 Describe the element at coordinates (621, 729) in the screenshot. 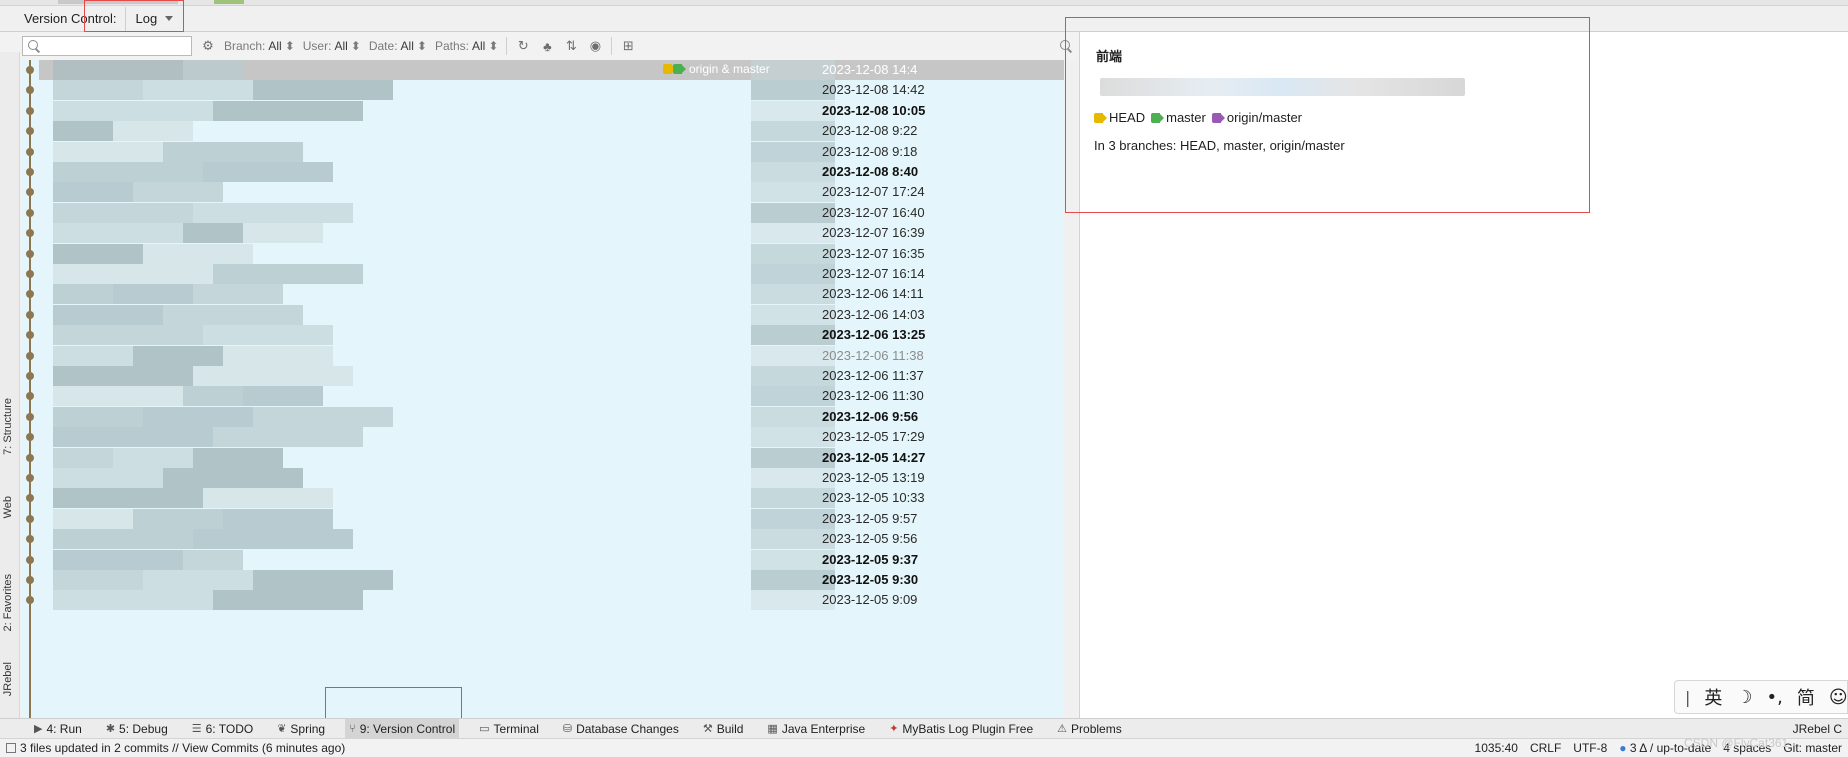

I see `database-changes-tab: ⛁ Database Changes` at that location.